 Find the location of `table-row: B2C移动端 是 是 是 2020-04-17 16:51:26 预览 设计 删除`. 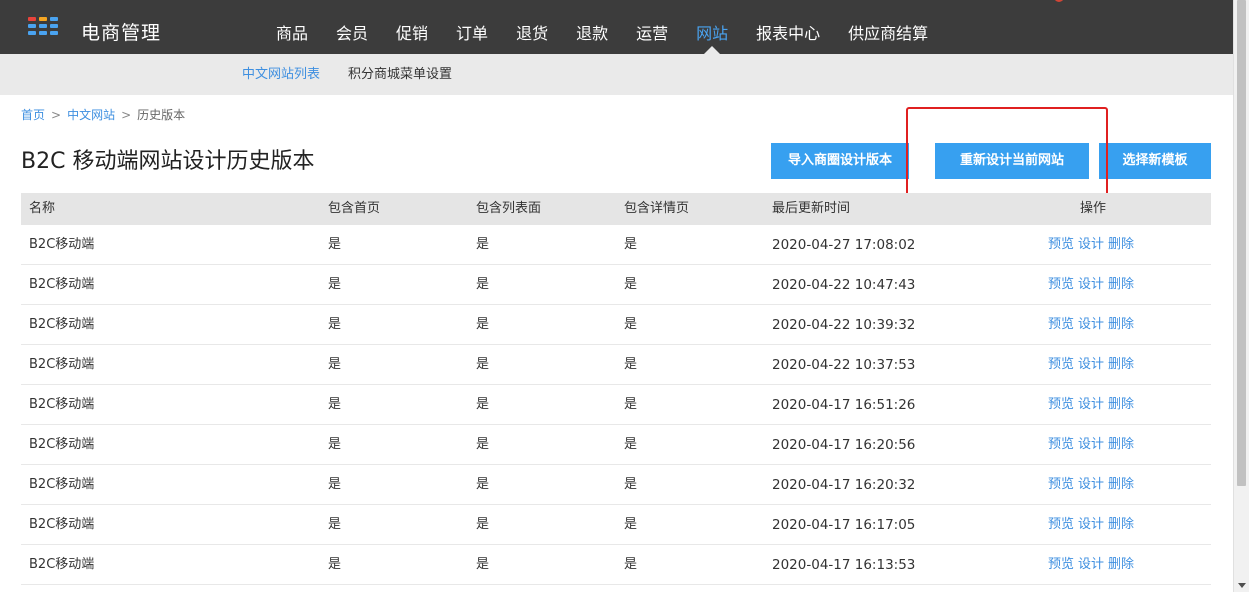

table-row: B2C移动端 是 是 是 2020-04-17 16:51:26 预览 设计 删除 is located at coordinates (616, 405).